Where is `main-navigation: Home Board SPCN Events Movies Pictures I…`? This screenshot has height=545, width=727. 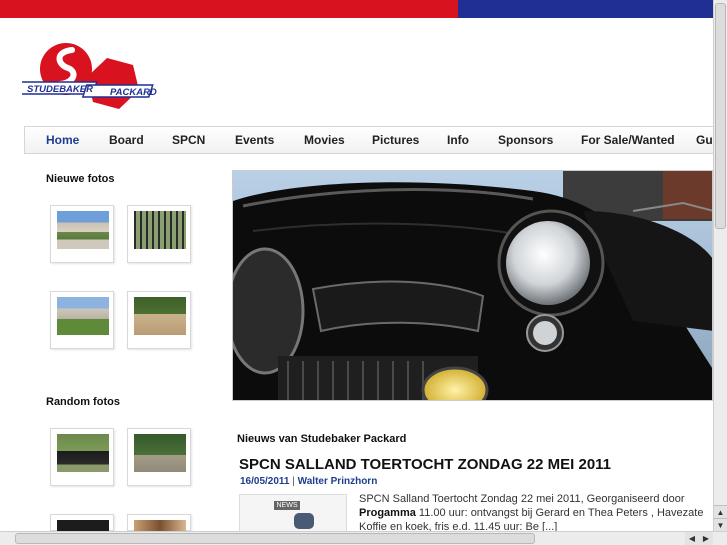
main-navigation: Home Board SPCN Events Movies Pictures I… is located at coordinates (368, 140).